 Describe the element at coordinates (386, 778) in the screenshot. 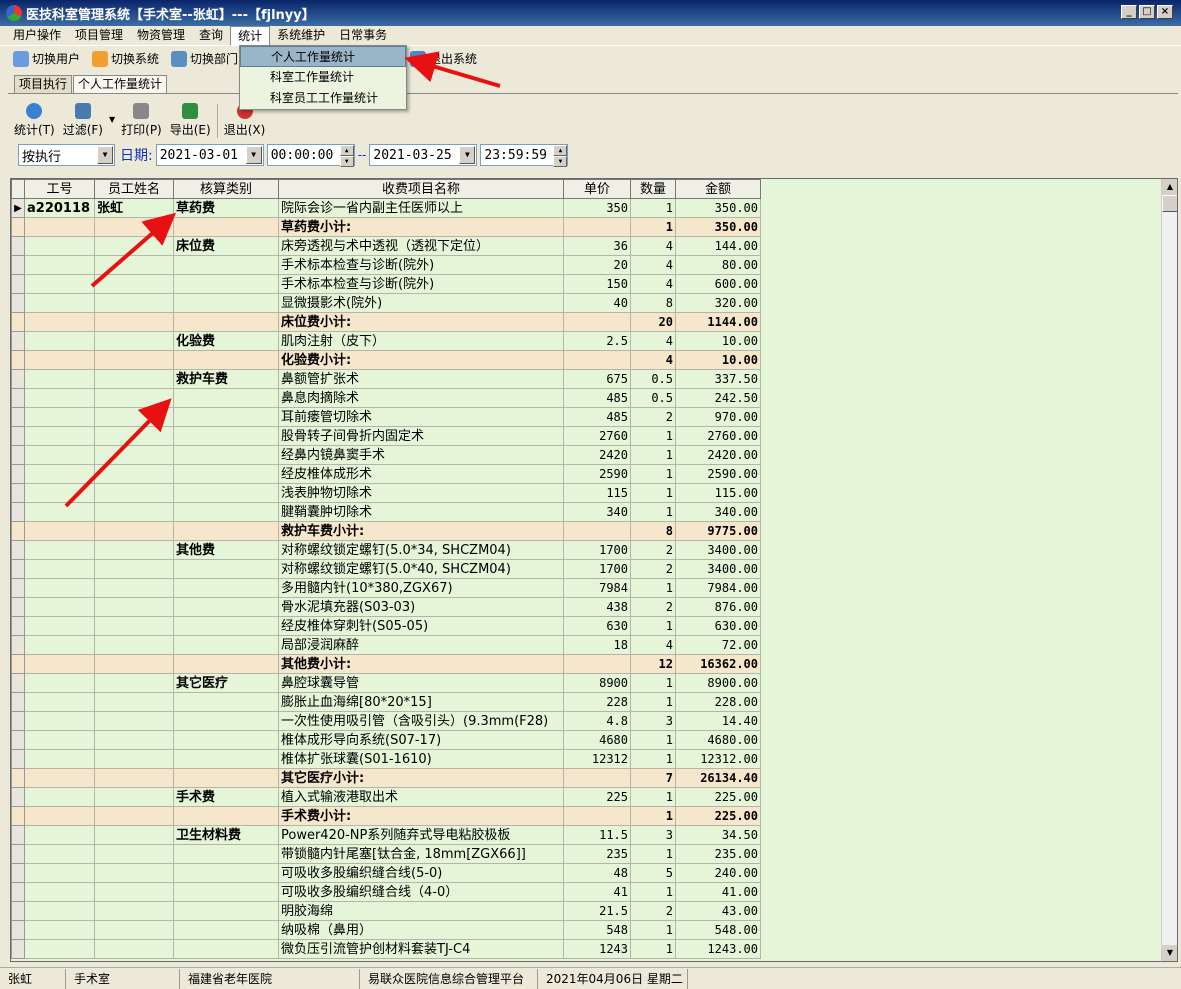

I see `subtotal-row: 其它医疗小计: 7 26134.40` at that location.